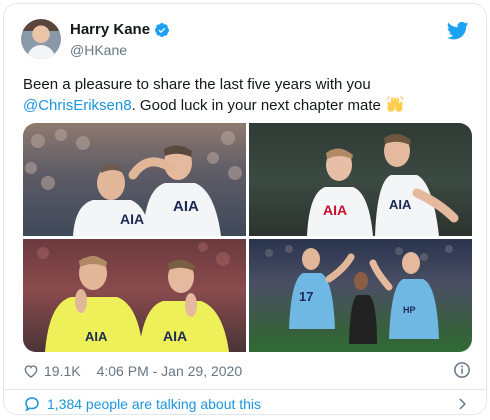 The image size is (490, 420). What do you see at coordinates (77, 105) in the screenshot?
I see `mention-link: @ChrisEriksen8` at bounding box center [77, 105].